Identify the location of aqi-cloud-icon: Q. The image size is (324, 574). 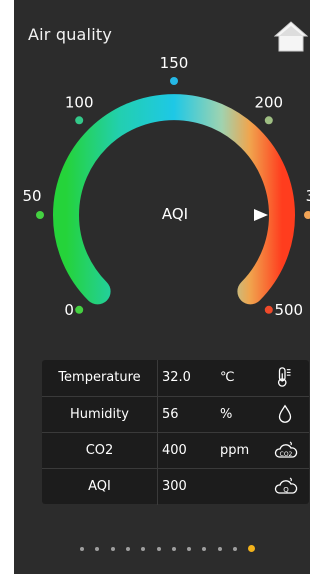
(289, 487).